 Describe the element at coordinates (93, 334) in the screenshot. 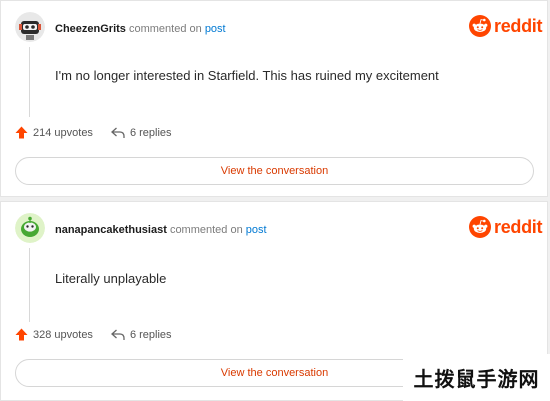

I see `comment-actions: 328 upvotes 6 replies` at that location.